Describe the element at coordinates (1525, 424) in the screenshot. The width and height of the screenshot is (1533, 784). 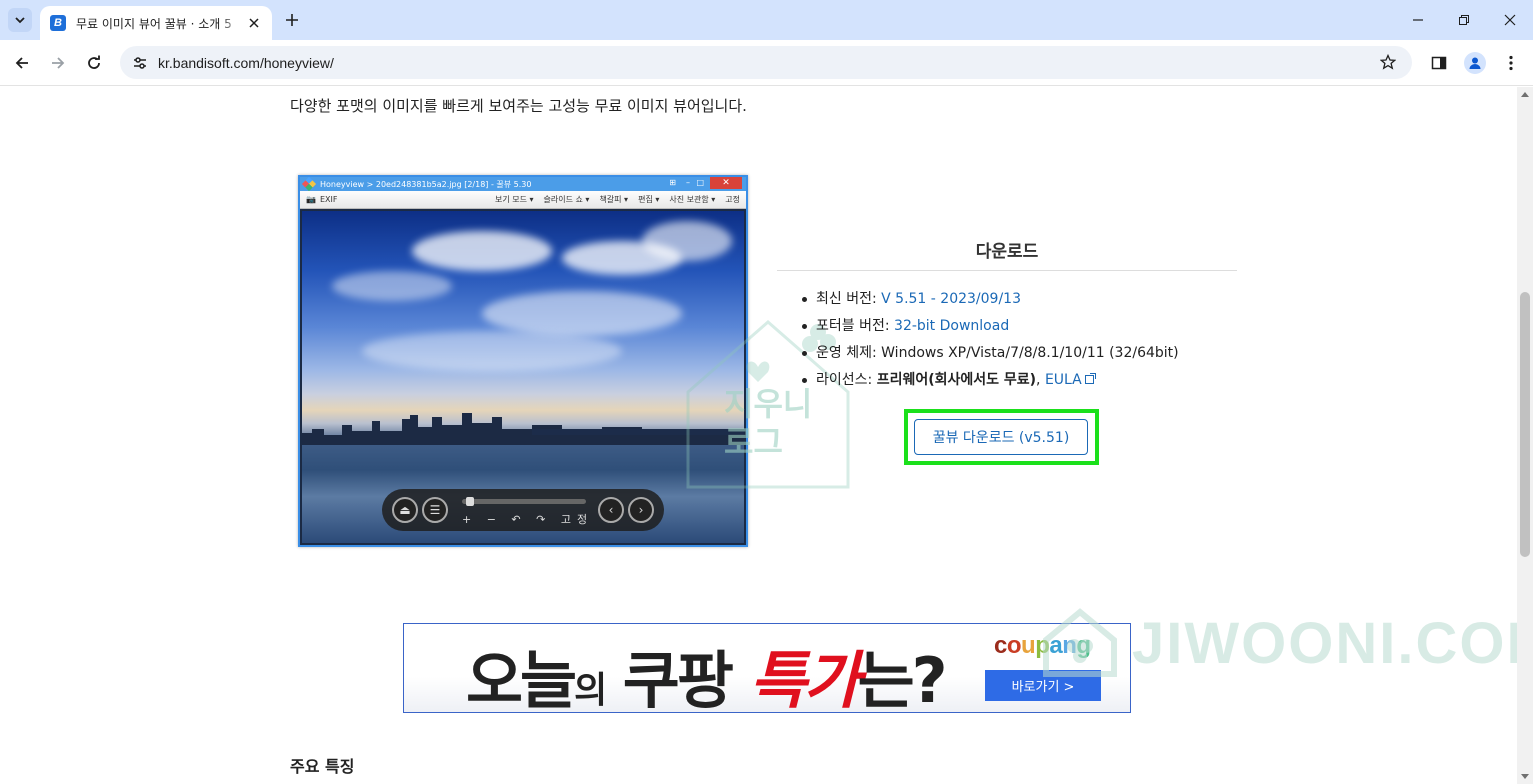
I see `scroll-thumb` at that location.